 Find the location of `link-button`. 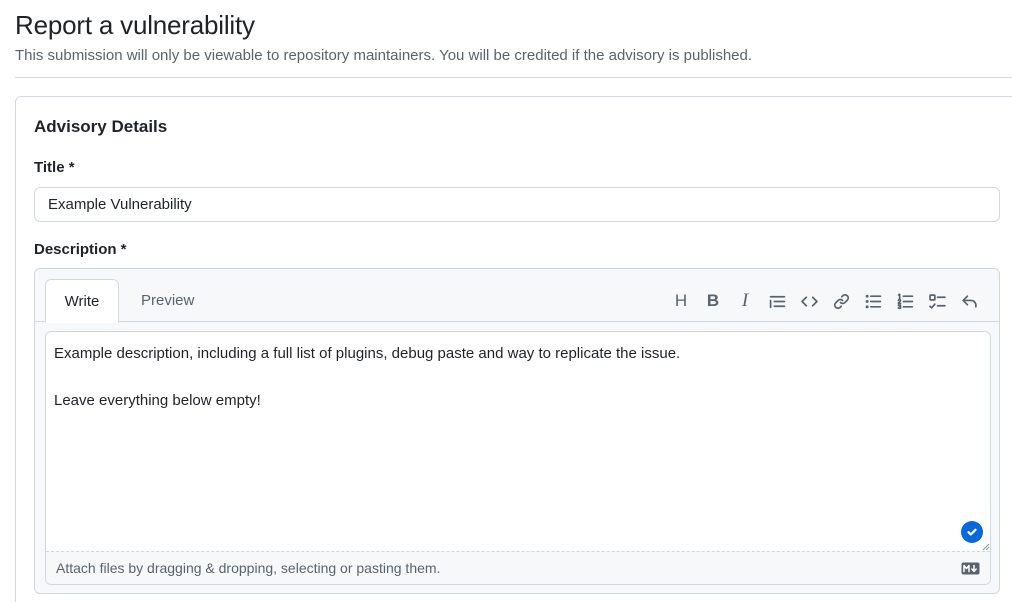

link-button is located at coordinates (841, 301).